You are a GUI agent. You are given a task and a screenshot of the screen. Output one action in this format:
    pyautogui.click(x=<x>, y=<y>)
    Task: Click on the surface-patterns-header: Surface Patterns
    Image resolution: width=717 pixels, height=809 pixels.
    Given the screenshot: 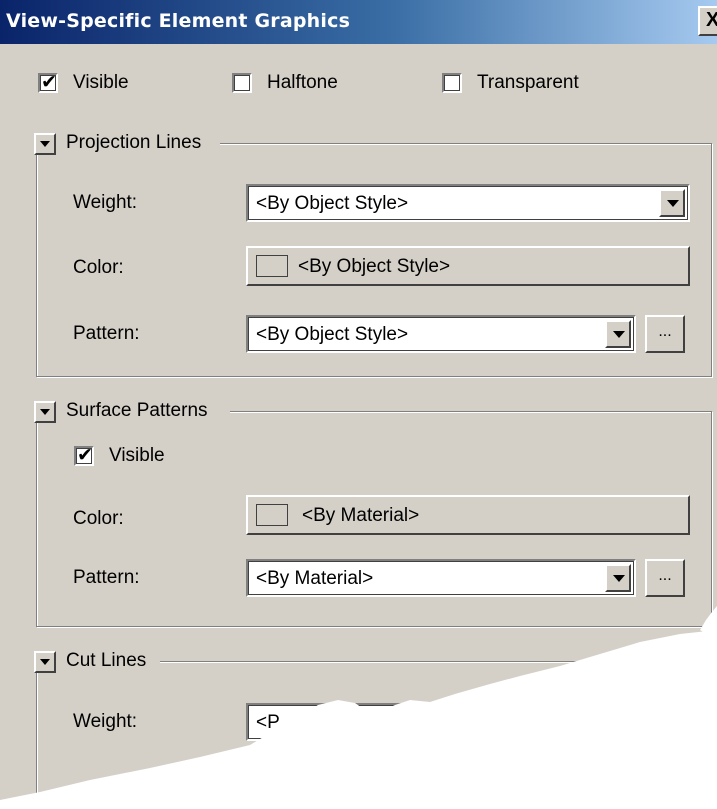 What is the action you would take?
    pyautogui.click(x=130, y=411)
    